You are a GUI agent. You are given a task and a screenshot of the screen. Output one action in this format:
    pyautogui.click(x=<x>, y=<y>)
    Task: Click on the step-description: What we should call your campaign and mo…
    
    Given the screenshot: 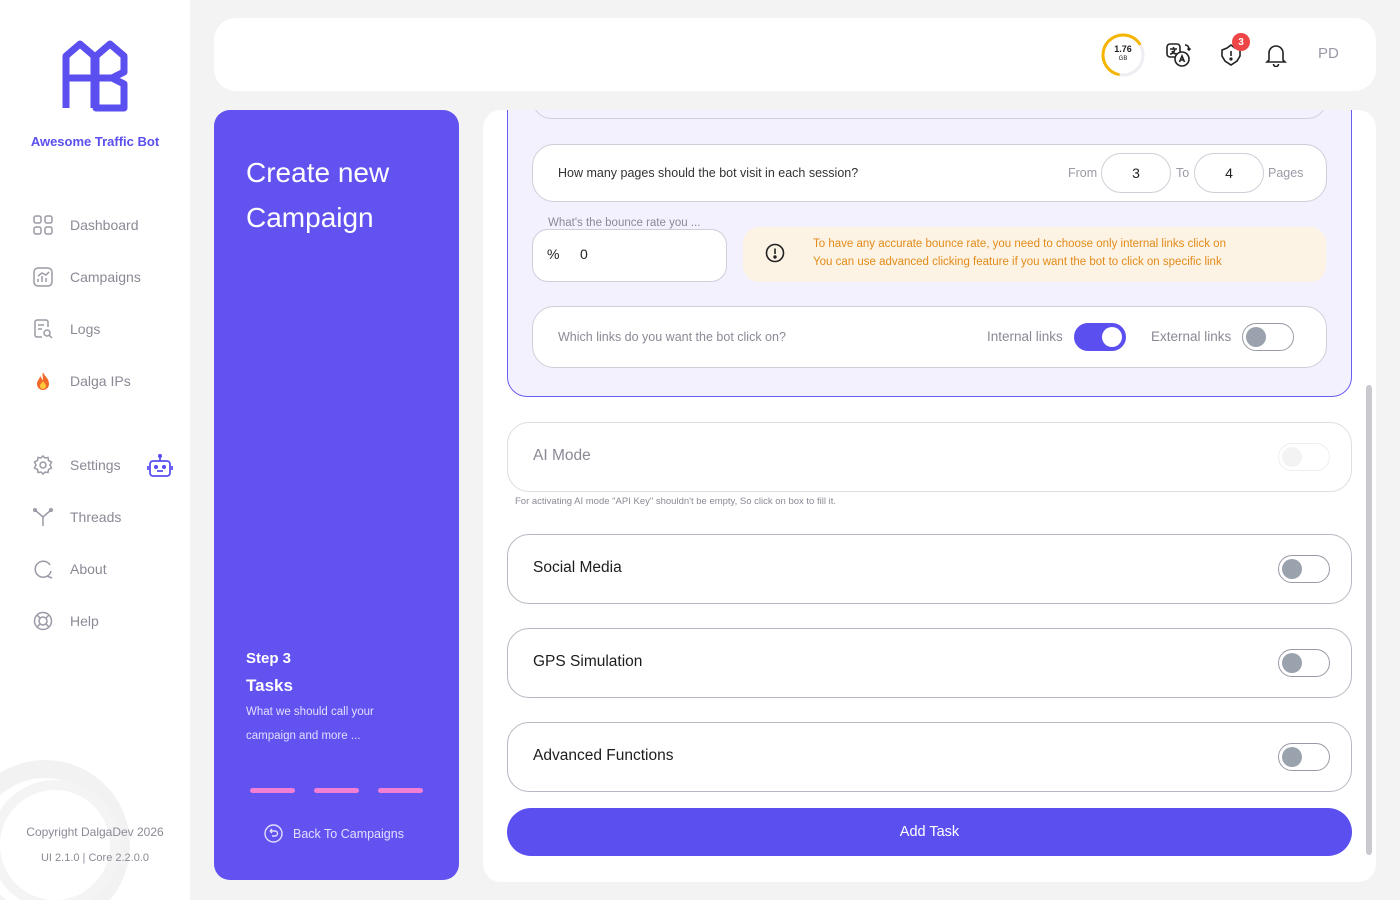 What is the action you would take?
    pyautogui.click(x=310, y=724)
    